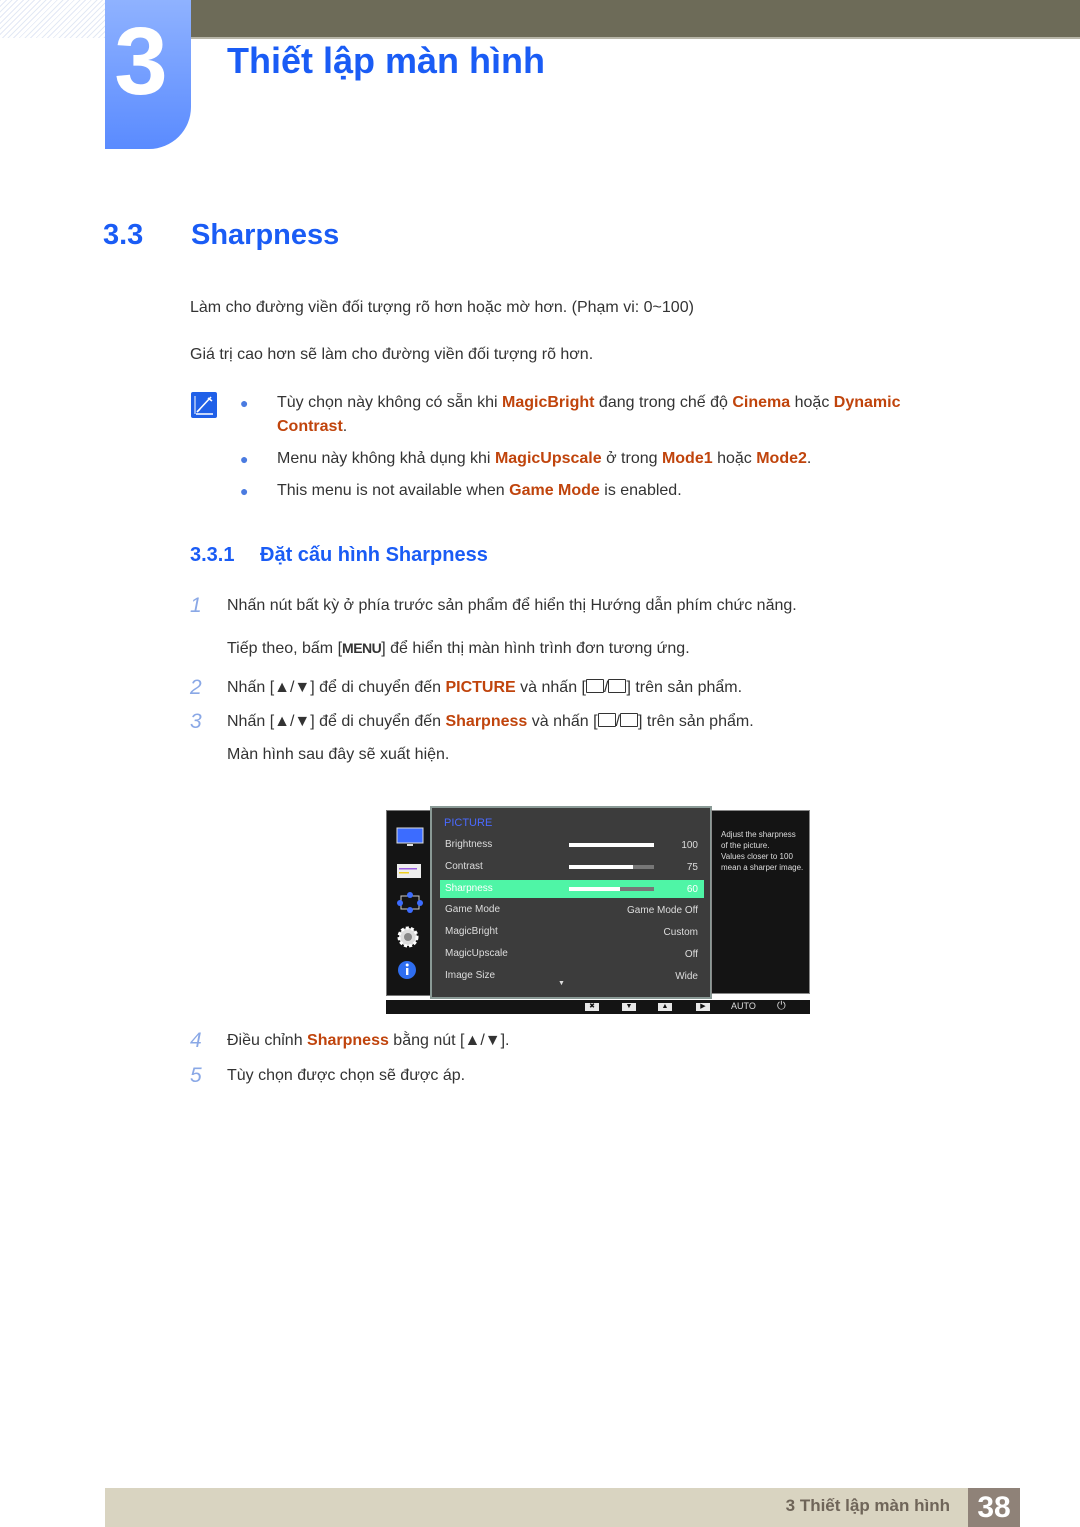  Describe the element at coordinates (464, 866) in the screenshot. I see `osd-row-label: Contrast` at that location.